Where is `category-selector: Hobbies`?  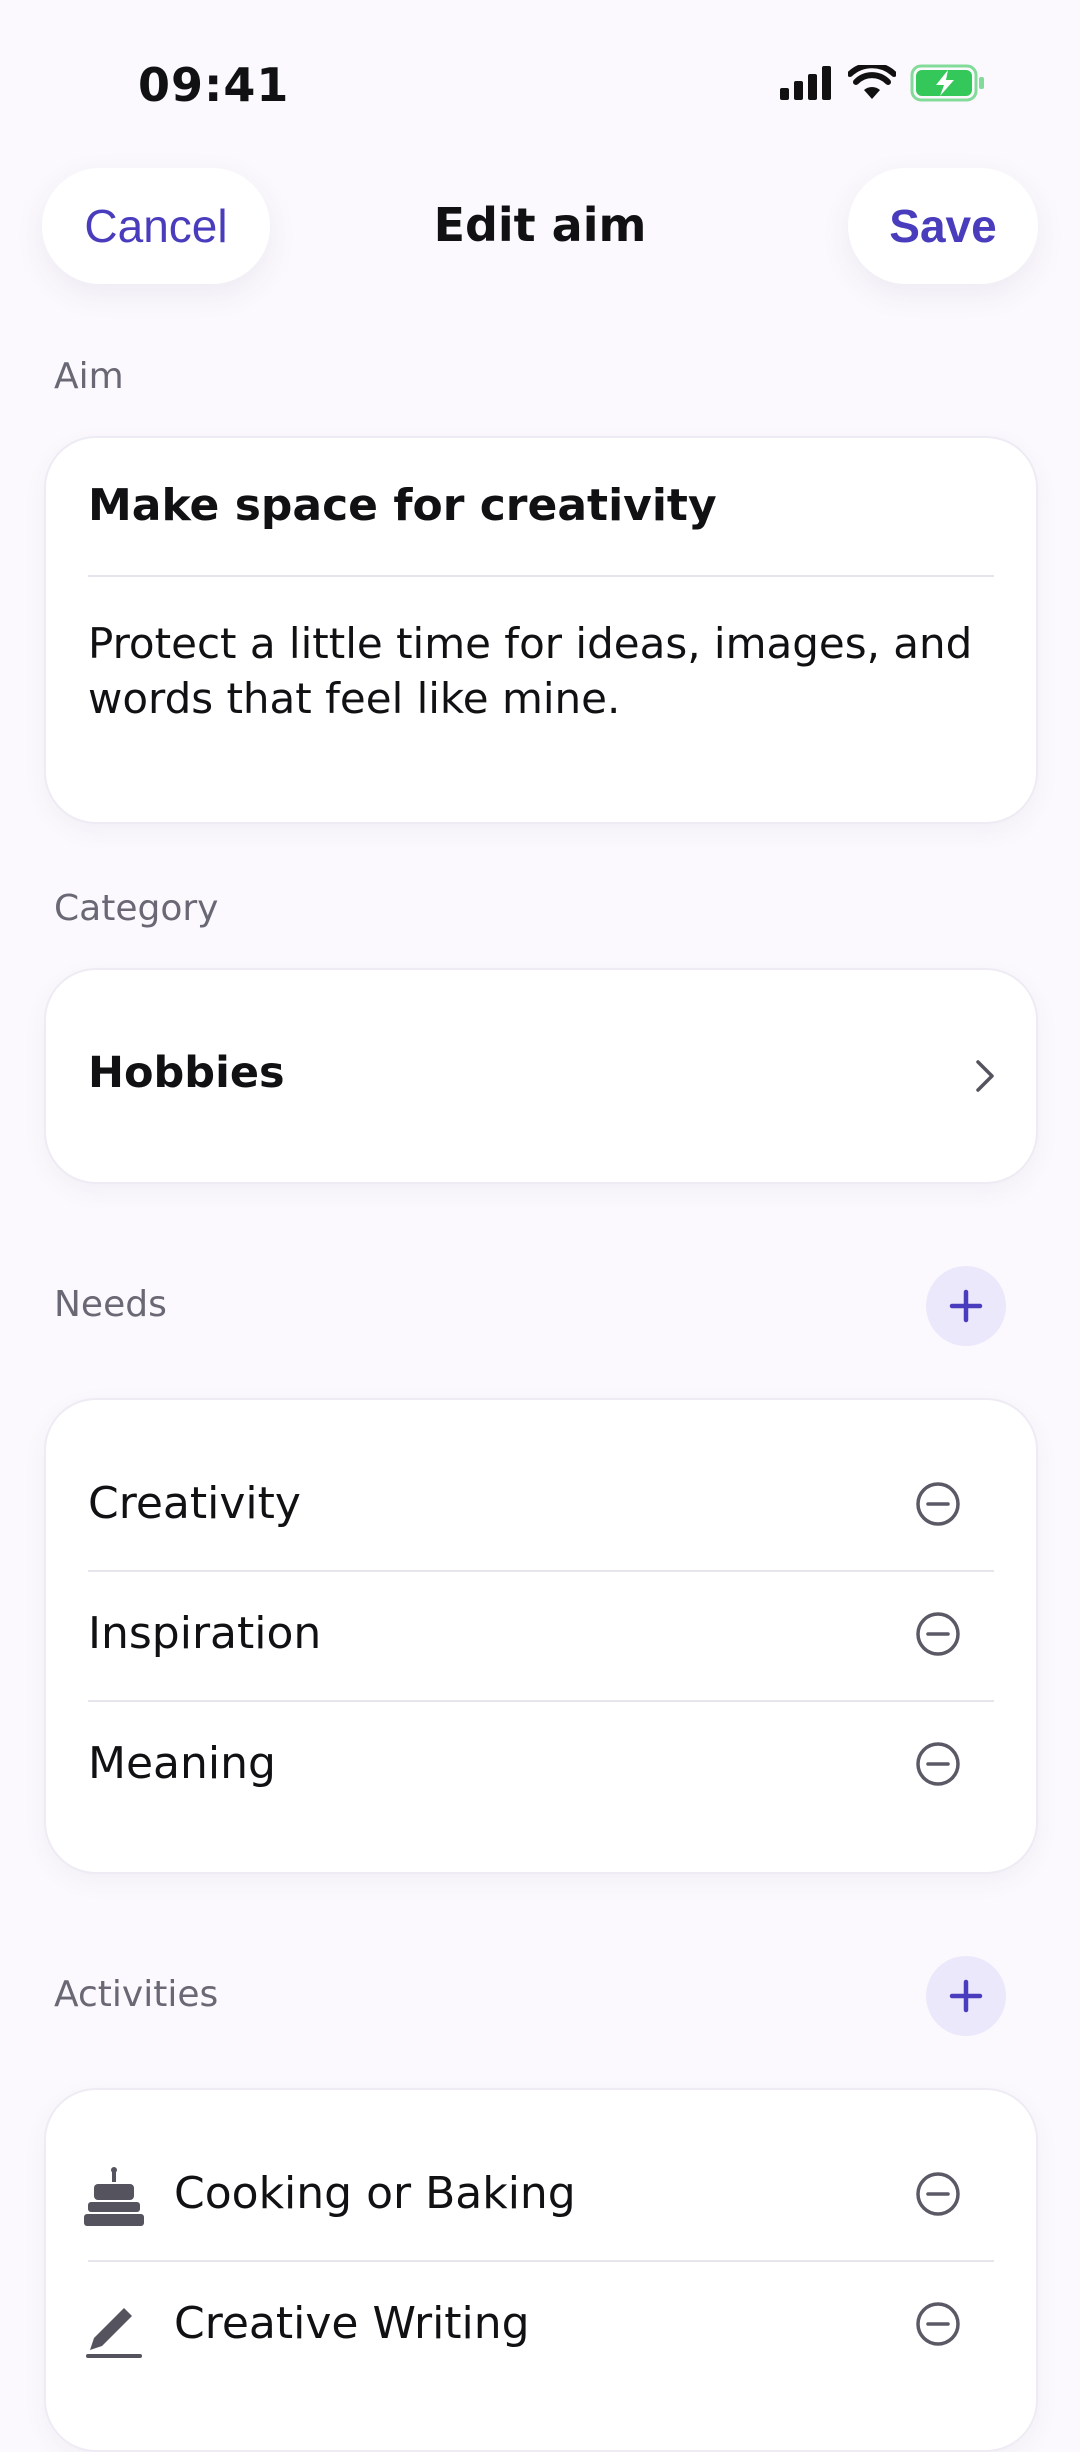
category-selector: Hobbies is located at coordinates (541, 1076).